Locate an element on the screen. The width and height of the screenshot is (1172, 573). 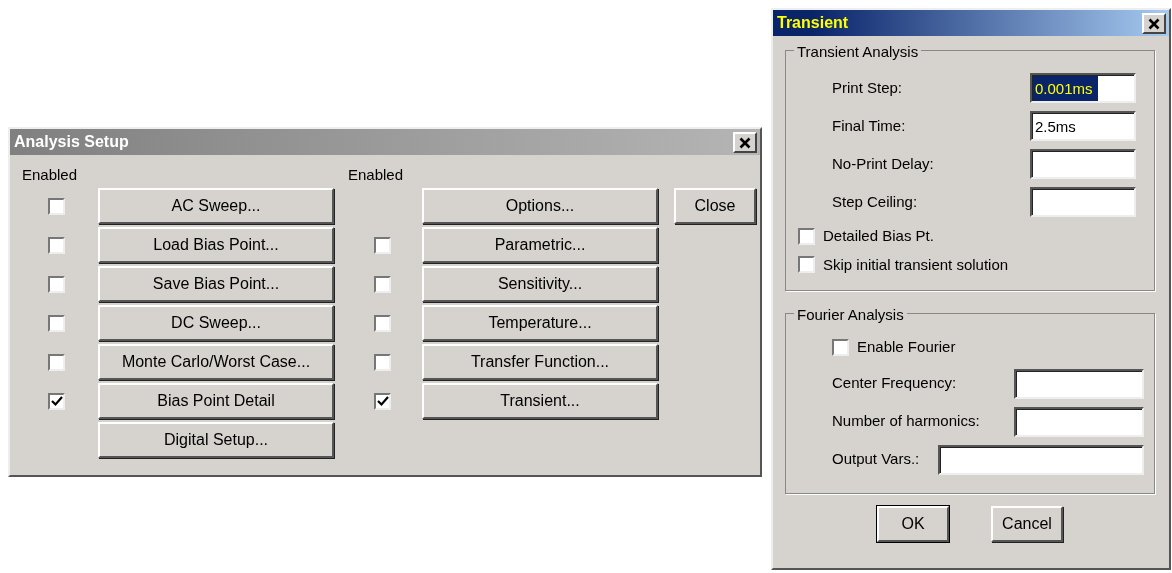
input-field: 2.5ms is located at coordinates (1083, 126).